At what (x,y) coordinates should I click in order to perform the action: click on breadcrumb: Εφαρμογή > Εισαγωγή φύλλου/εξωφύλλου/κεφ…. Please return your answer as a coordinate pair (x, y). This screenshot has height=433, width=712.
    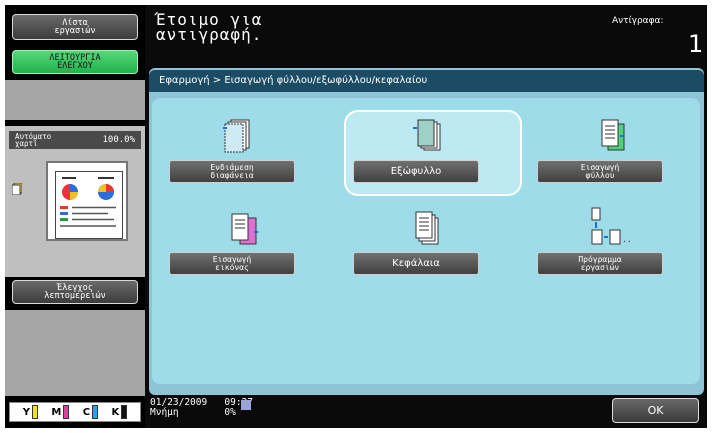
    Looking at the image, I should click on (426, 81).